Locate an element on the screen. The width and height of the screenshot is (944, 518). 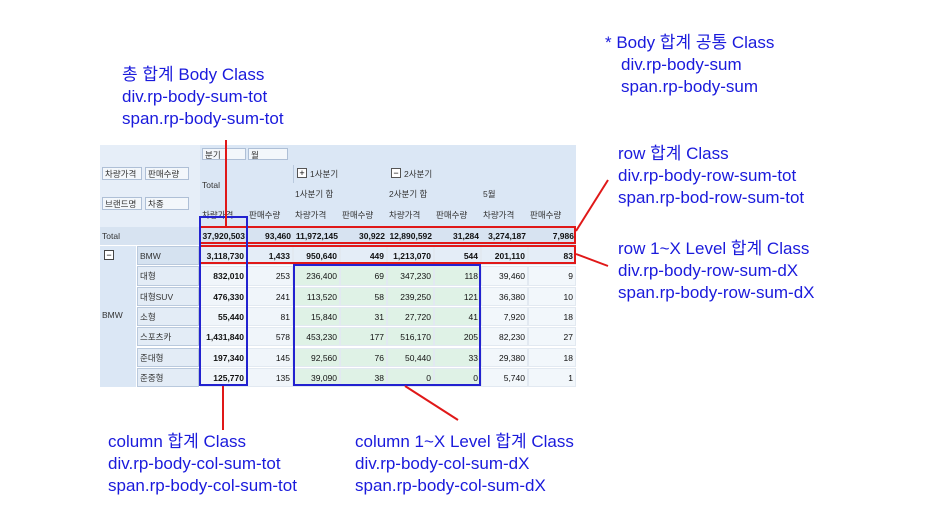
connector-row-sum is located at coordinates (592, 205).